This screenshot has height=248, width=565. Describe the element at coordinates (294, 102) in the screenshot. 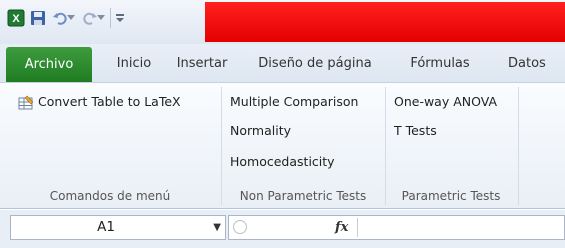

I see `multiple-comparison-button: Multiple Comparison` at that location.